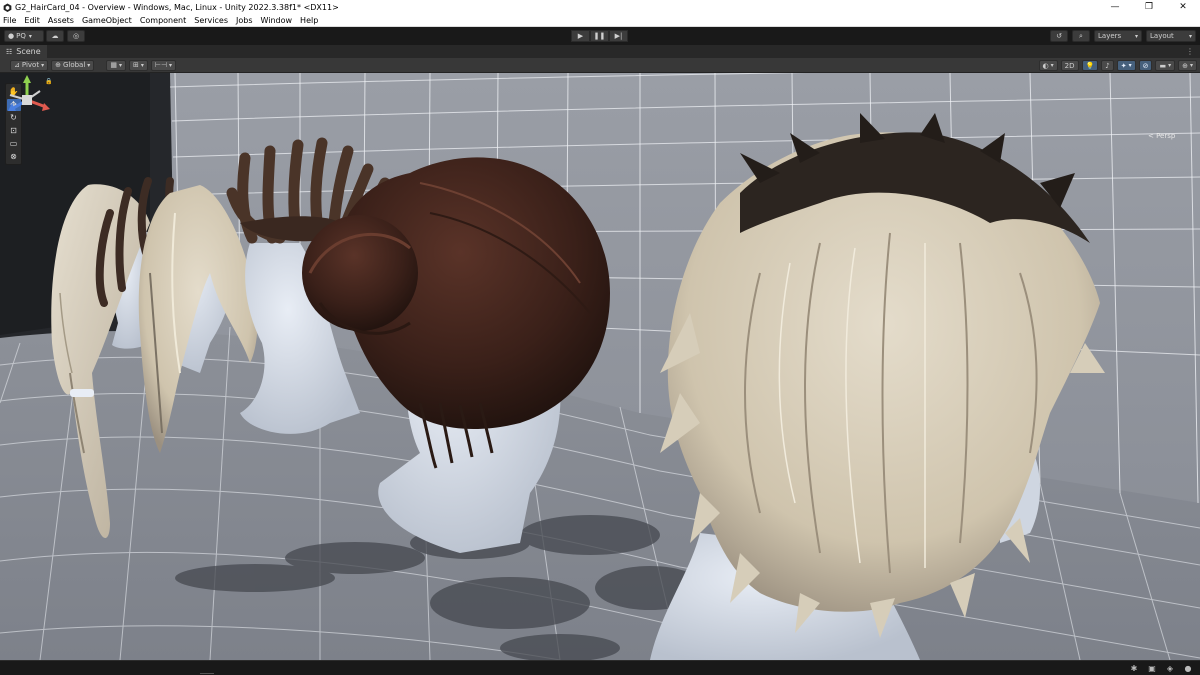 The width and height of the screenshot is (1200, 675). I want to click on main-toolbar: ● PQ ▾ ☁ ◎ ▶ ❚❚ ▶| ↺ ⌕ Layers ▾ Layout ▾, so click(600, 36).